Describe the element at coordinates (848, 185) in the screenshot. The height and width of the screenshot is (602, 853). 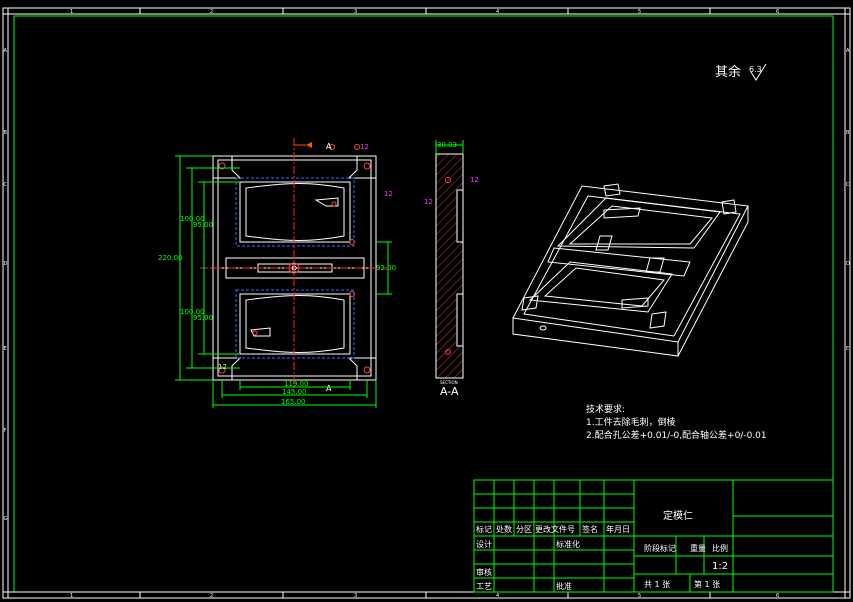
I see `row-label-c-right: C` at that location.